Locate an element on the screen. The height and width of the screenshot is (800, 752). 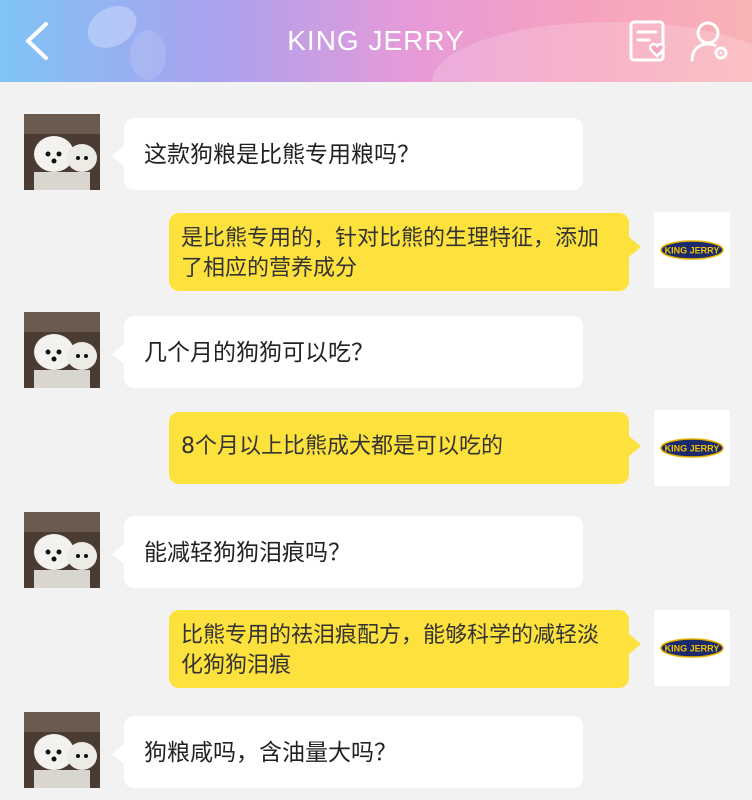
user-settings-icon is located at coordinates (709, 41).